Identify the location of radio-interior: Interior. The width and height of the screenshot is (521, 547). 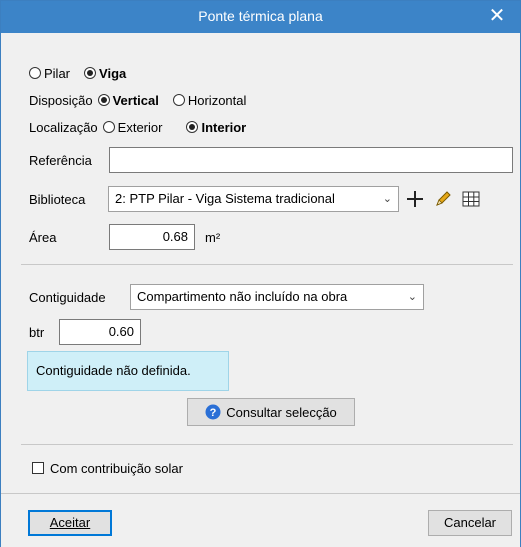
(216, 127).